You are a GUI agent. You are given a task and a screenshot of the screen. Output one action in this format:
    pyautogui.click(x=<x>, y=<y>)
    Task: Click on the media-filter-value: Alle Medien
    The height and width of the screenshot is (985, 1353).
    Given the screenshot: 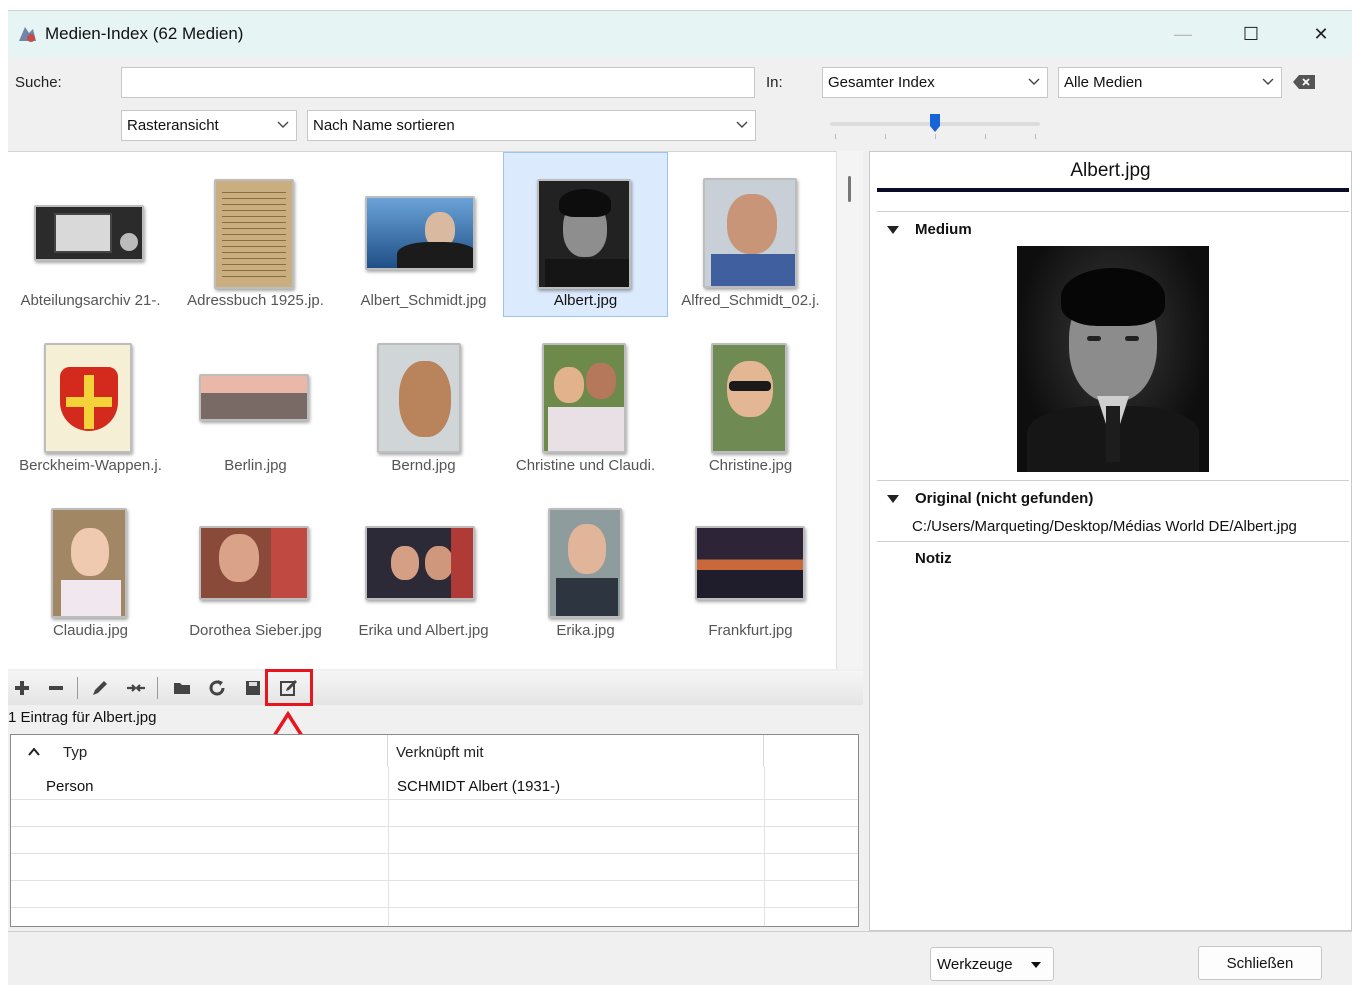 What is the action you would take?
    pyautogui.click(x=1103, y=82)
    